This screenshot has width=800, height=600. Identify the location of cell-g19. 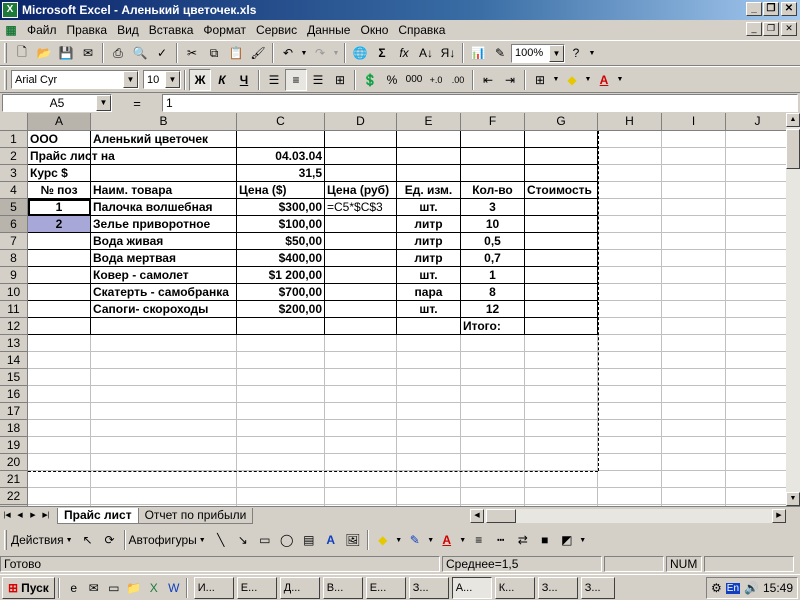
(561, 445).